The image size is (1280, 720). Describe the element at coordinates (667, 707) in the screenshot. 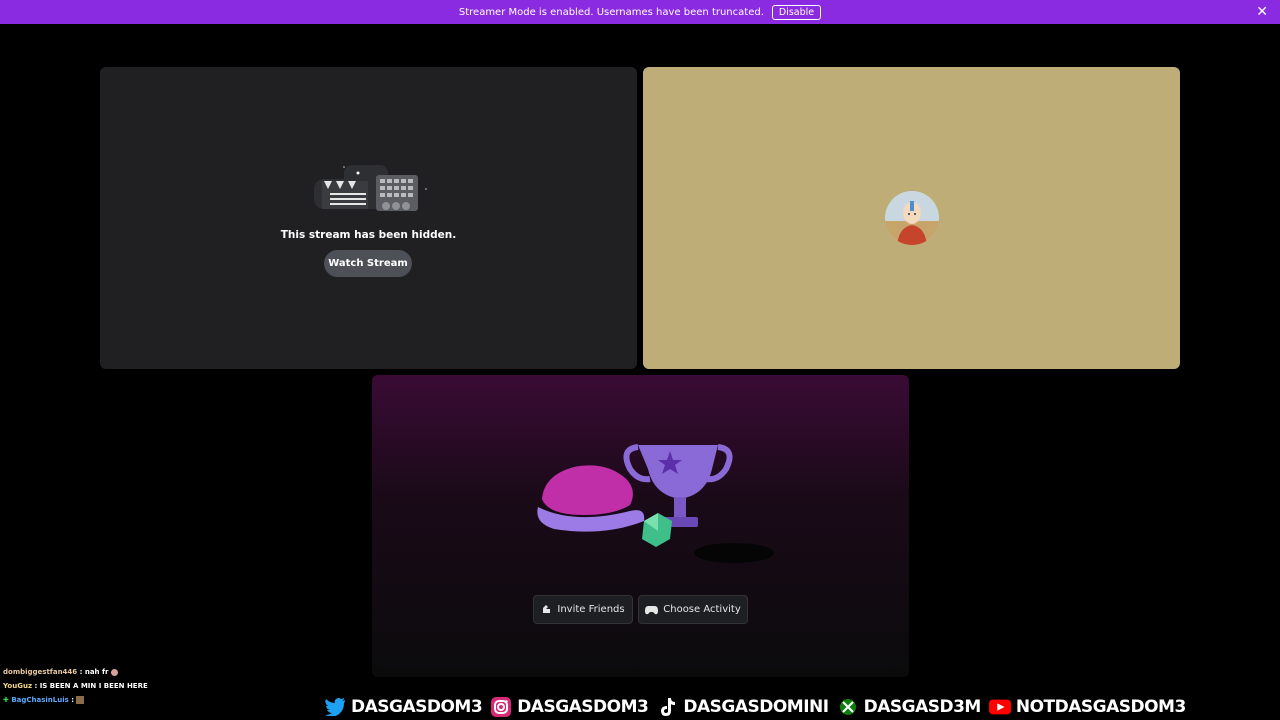

I see `tiktok-icon` at that location.